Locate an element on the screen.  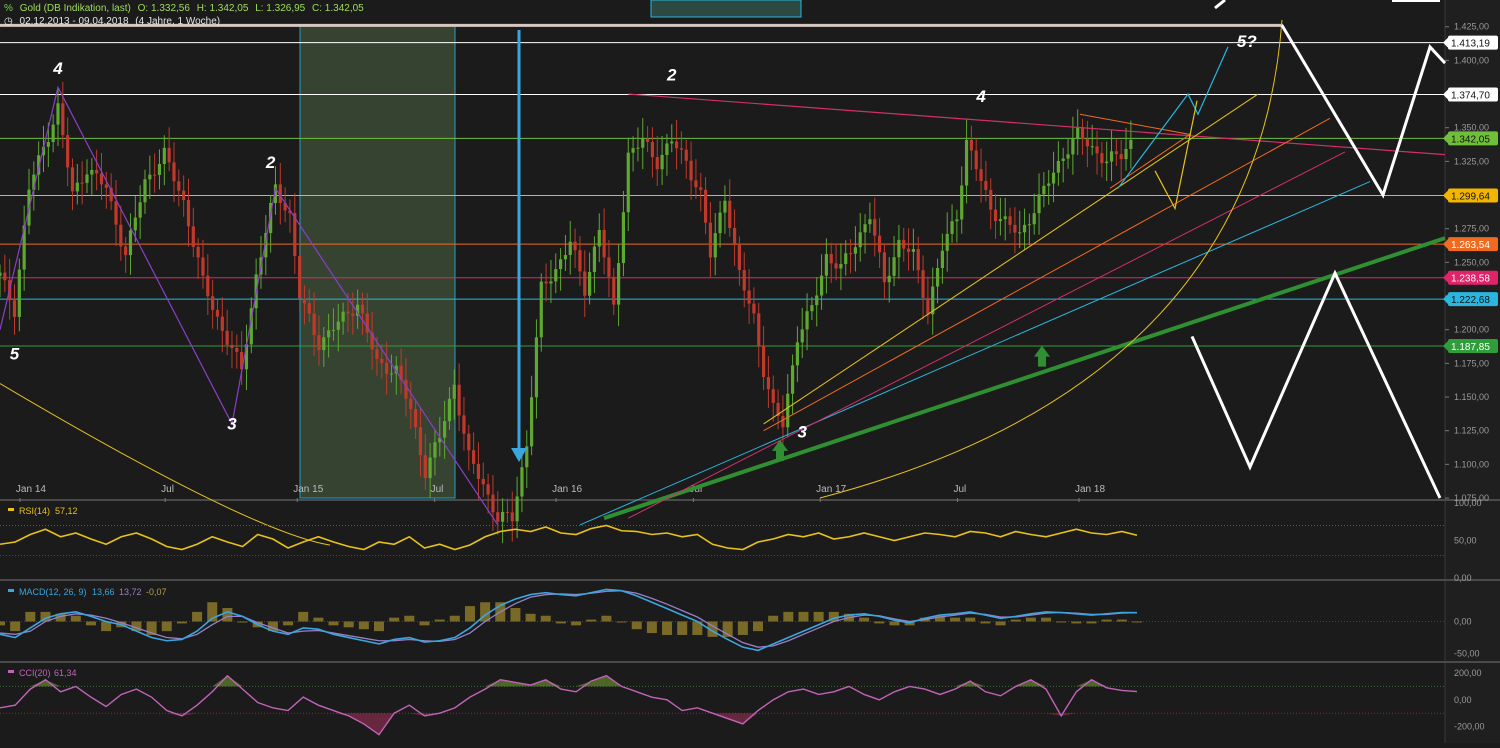
wave-label: 5 is located at coordinates (15, 353).